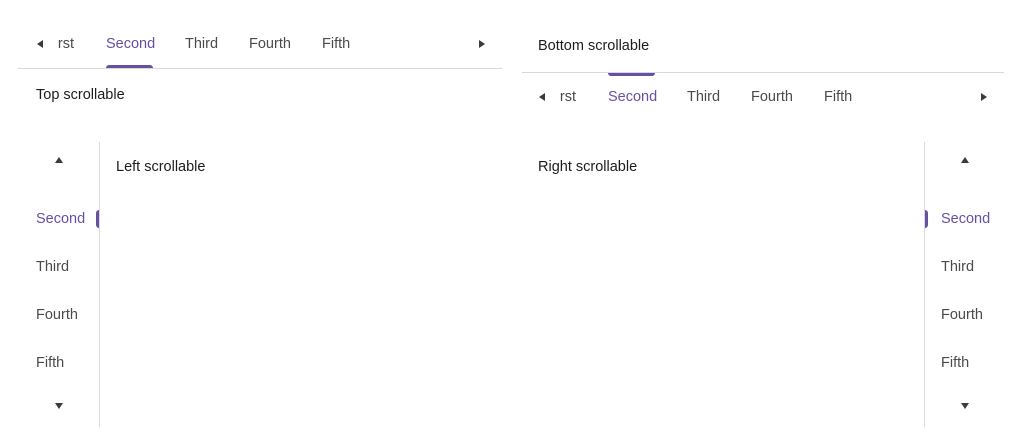 The height and width of the screenshot is (447, 1024). What do you see at coordinates (926, 219) in the screenshot?
I see `active-tab-indicator` at bounding box center [926, 219].